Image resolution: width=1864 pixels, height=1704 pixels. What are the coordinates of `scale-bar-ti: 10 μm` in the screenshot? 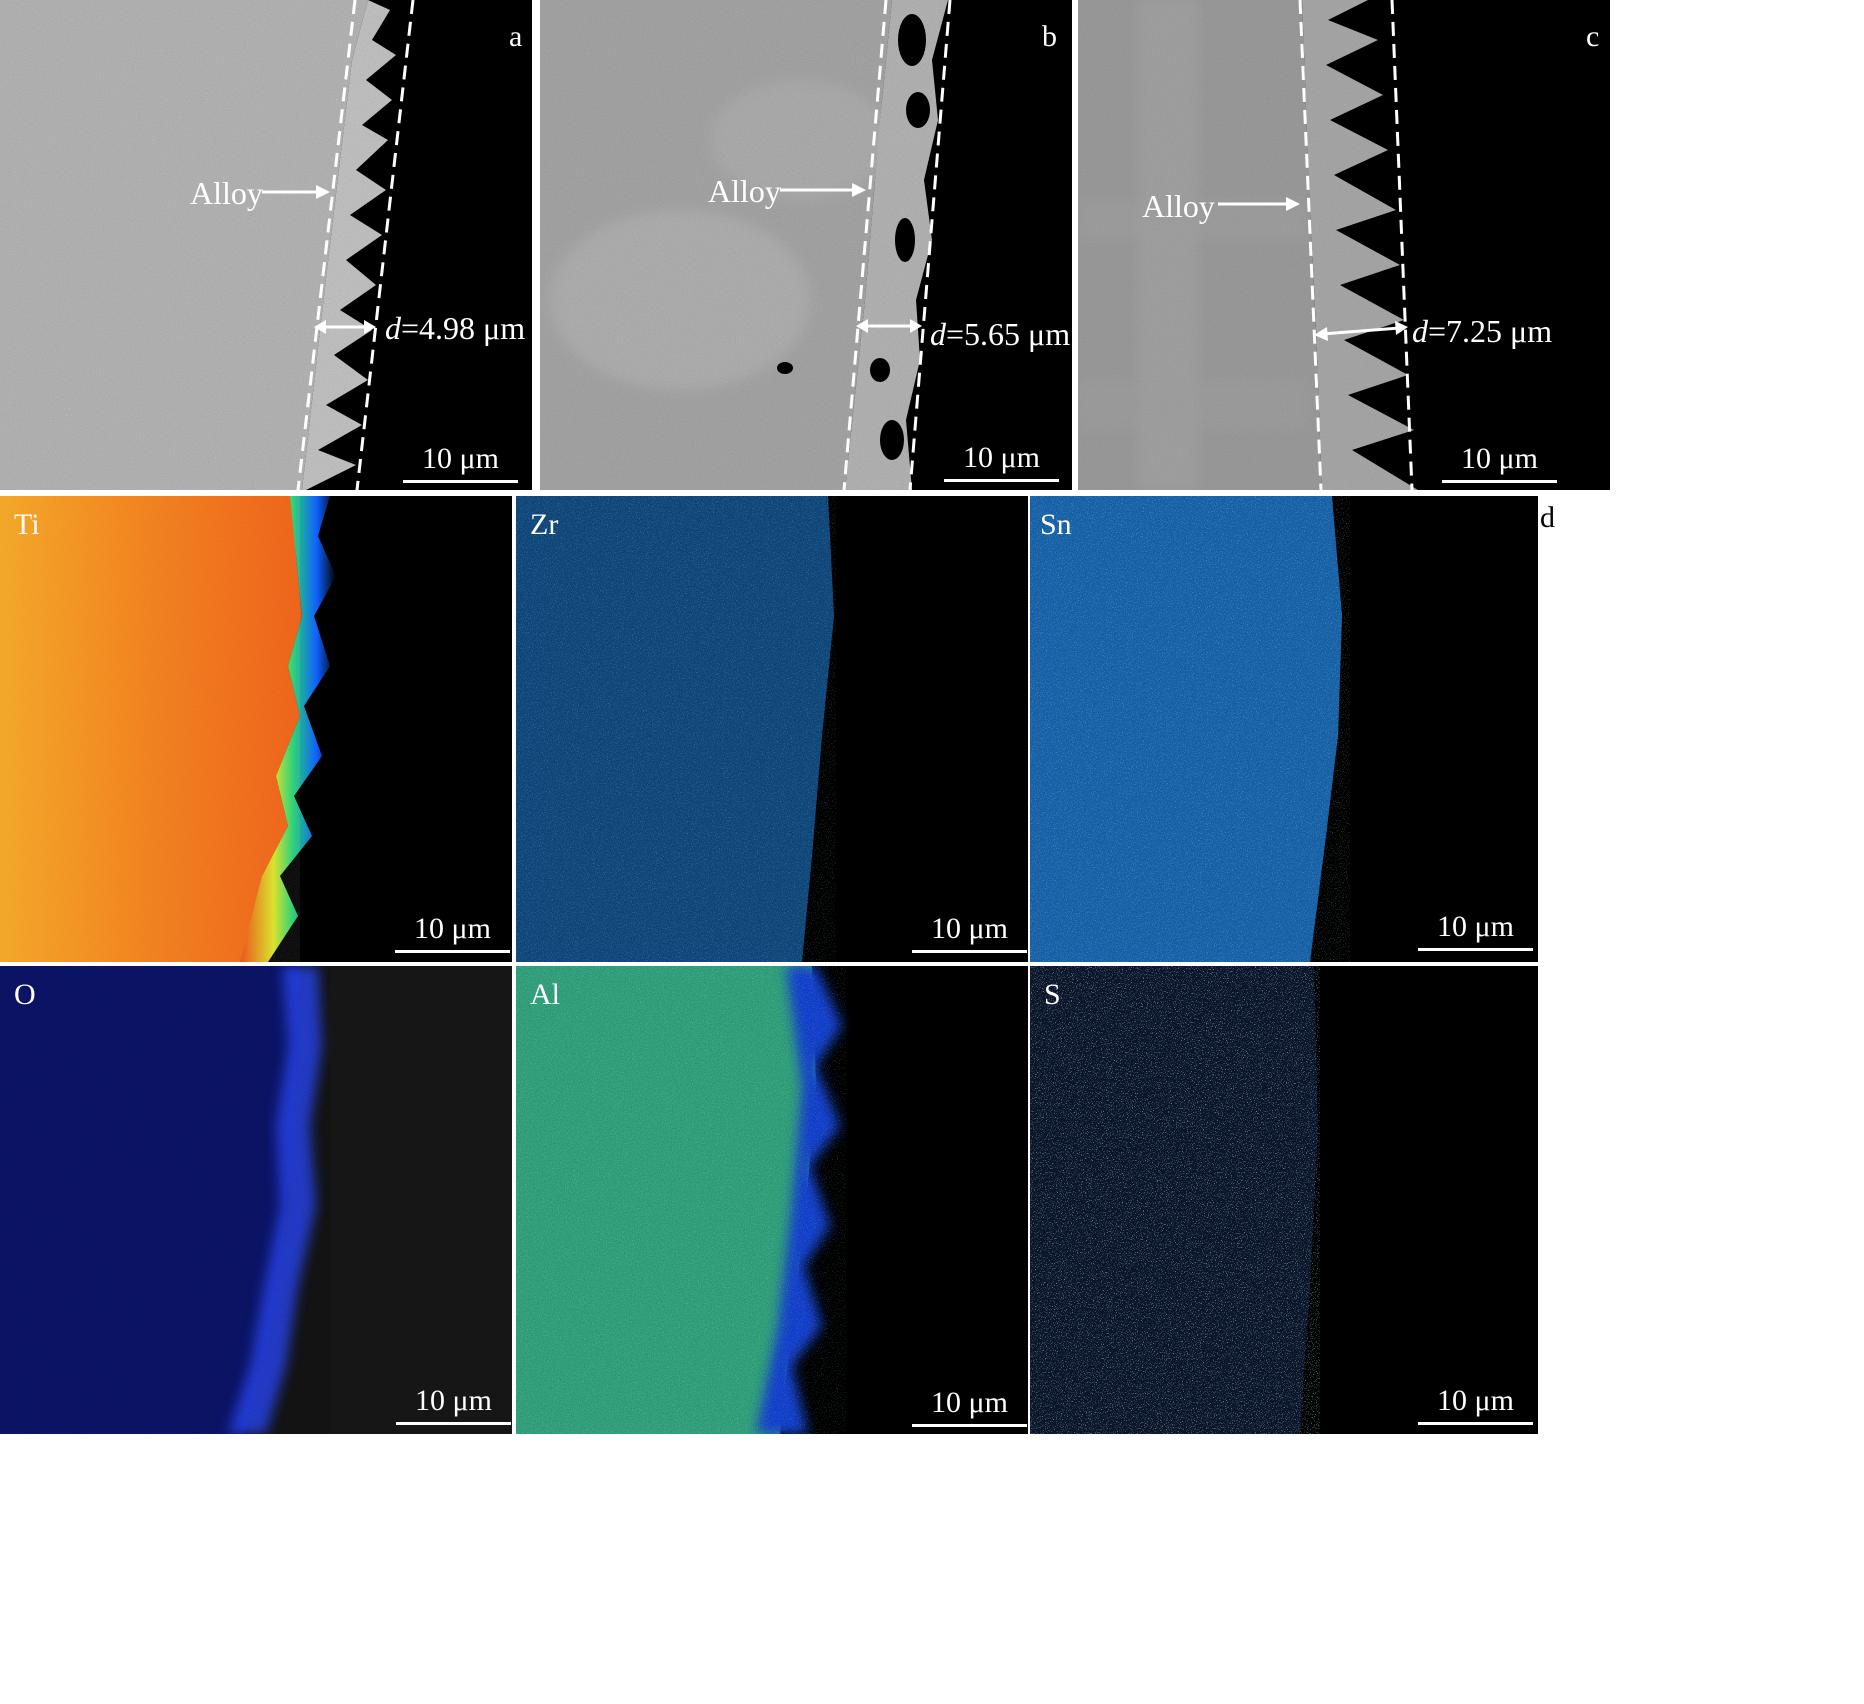 It's located at (452, 933).